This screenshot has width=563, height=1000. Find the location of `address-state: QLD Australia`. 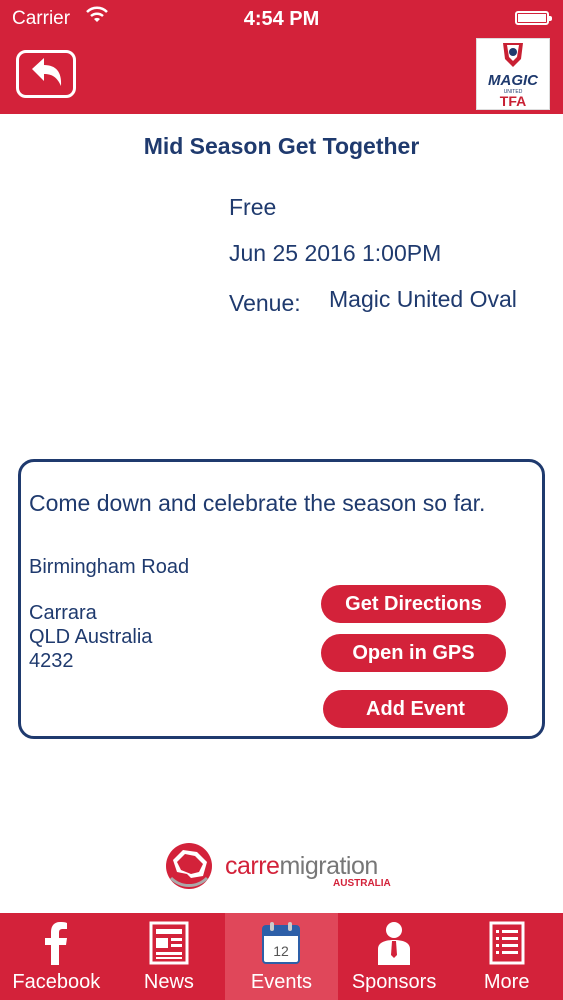

address-state: QLD Australia is located at coordinates (91, 637).